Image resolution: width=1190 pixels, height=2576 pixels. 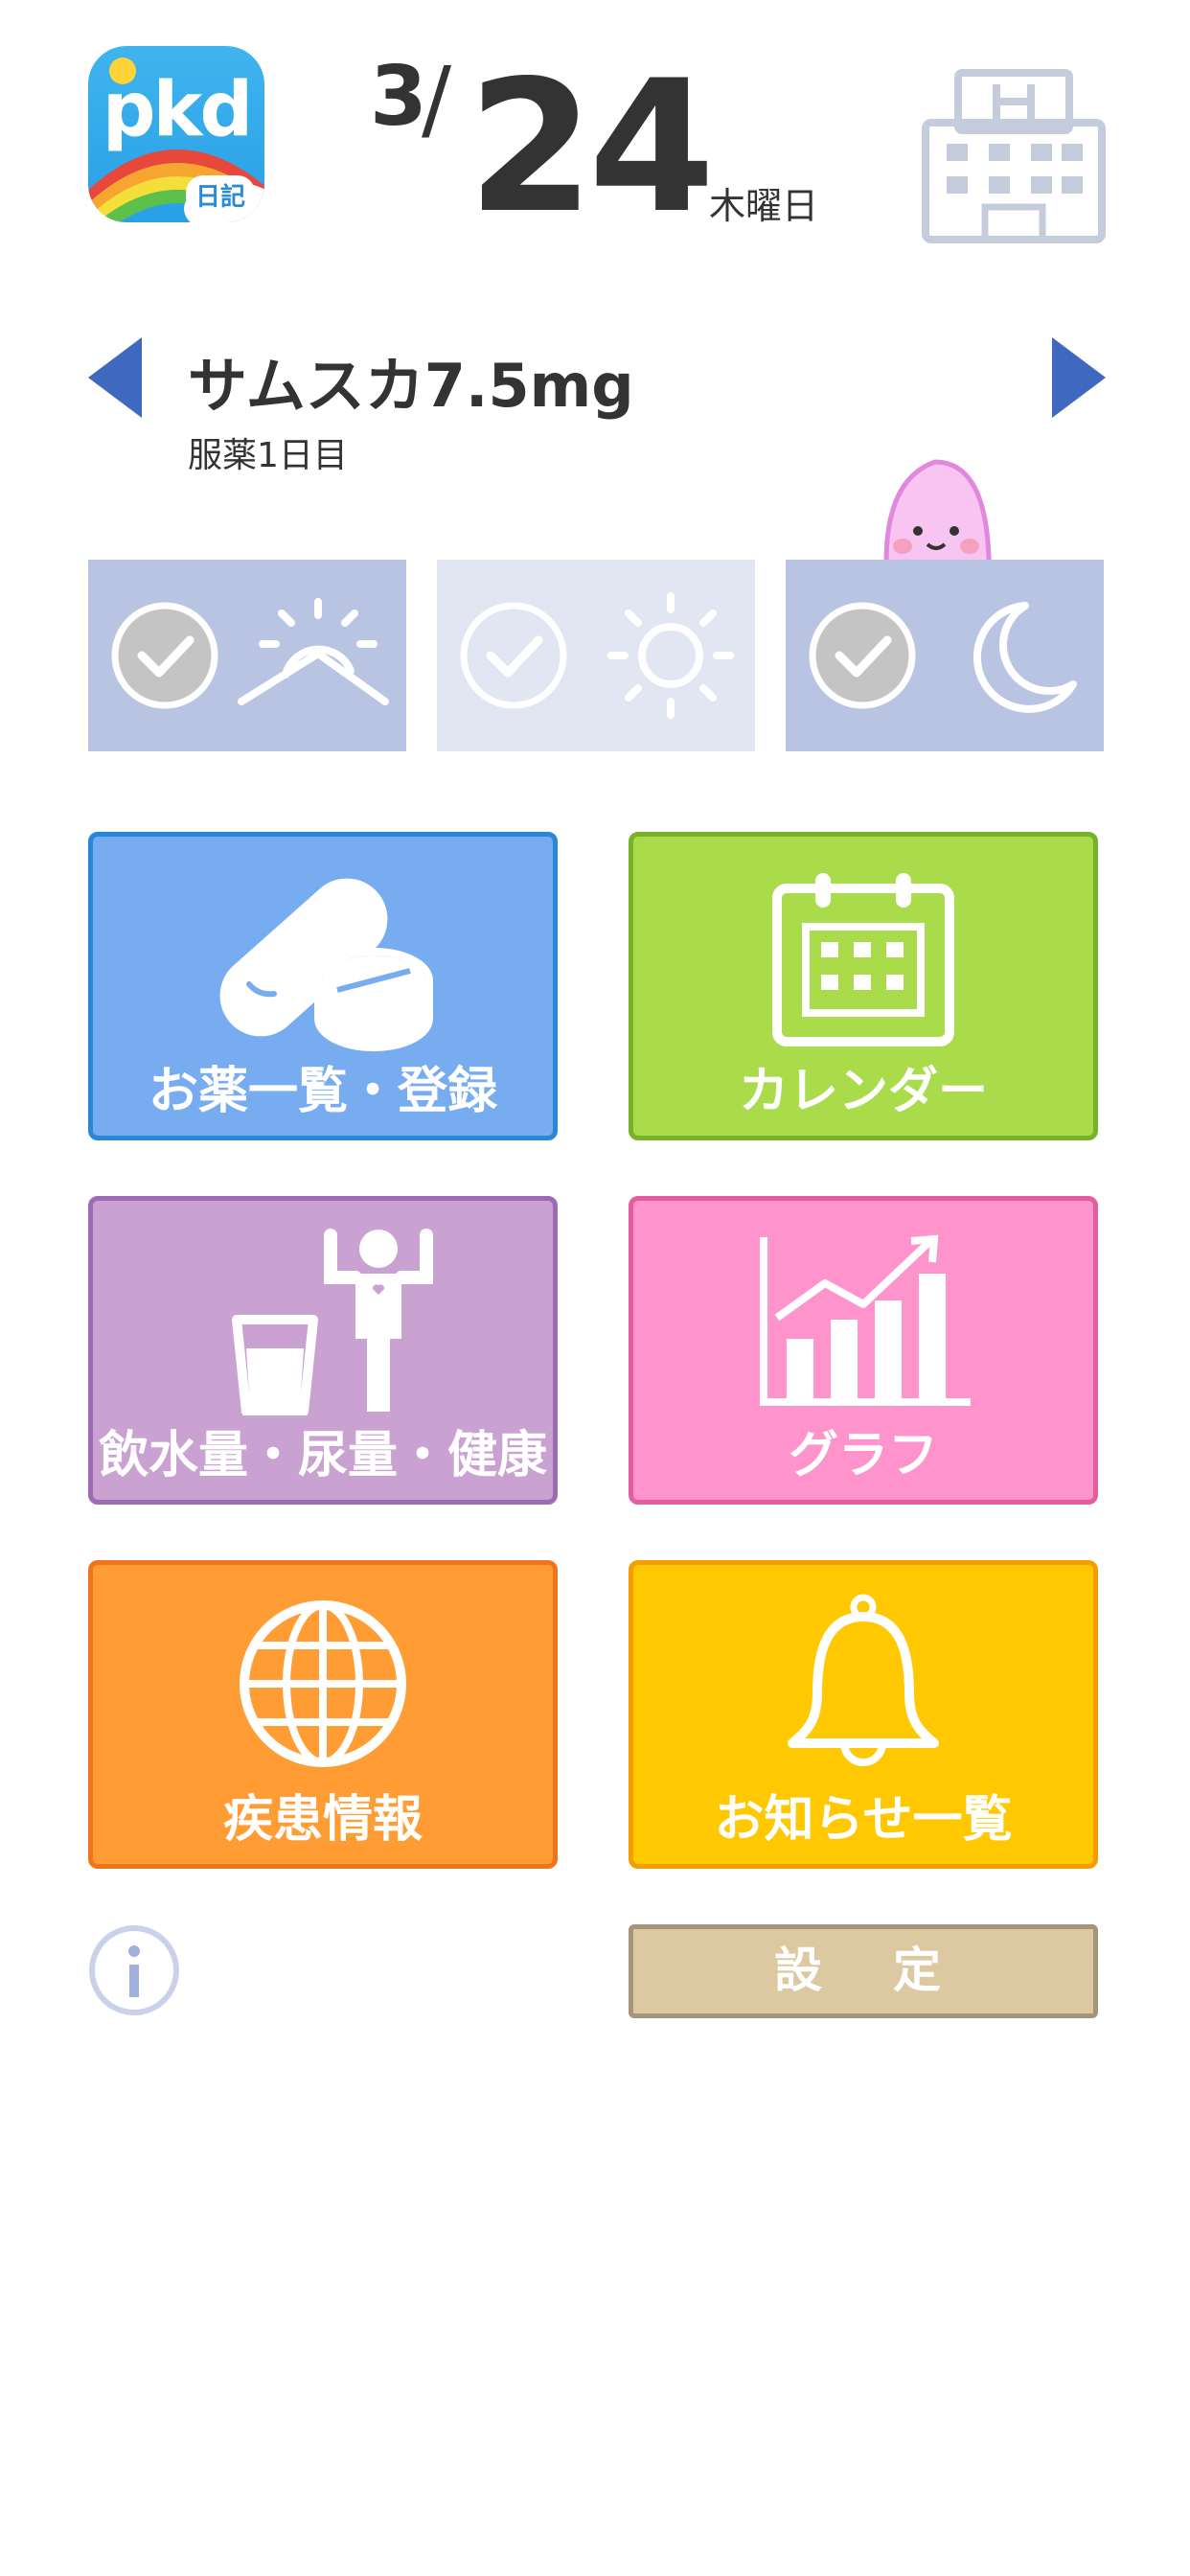 I want to click on tile-medicine-list: お薬一覧・登録, so click(x=323, y=986).